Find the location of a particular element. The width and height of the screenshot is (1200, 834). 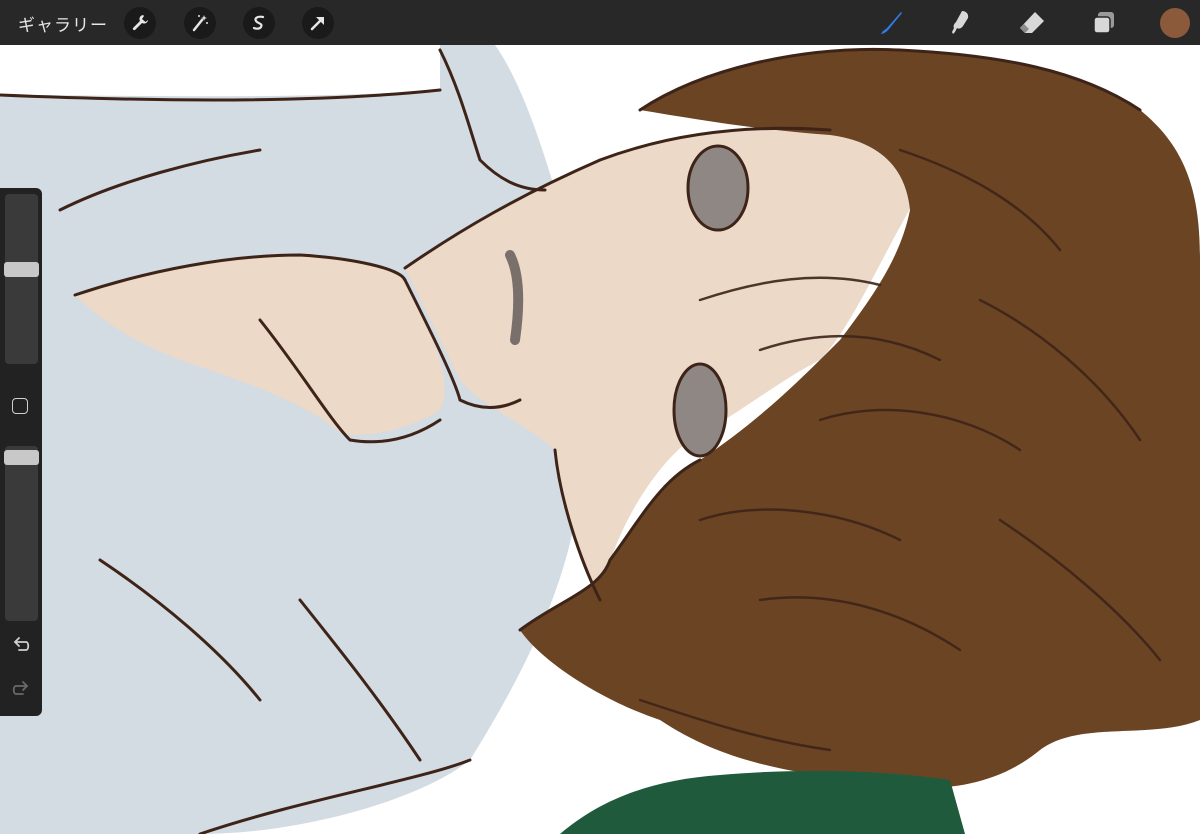

left-sidebar is located at coordinates (21, 452).